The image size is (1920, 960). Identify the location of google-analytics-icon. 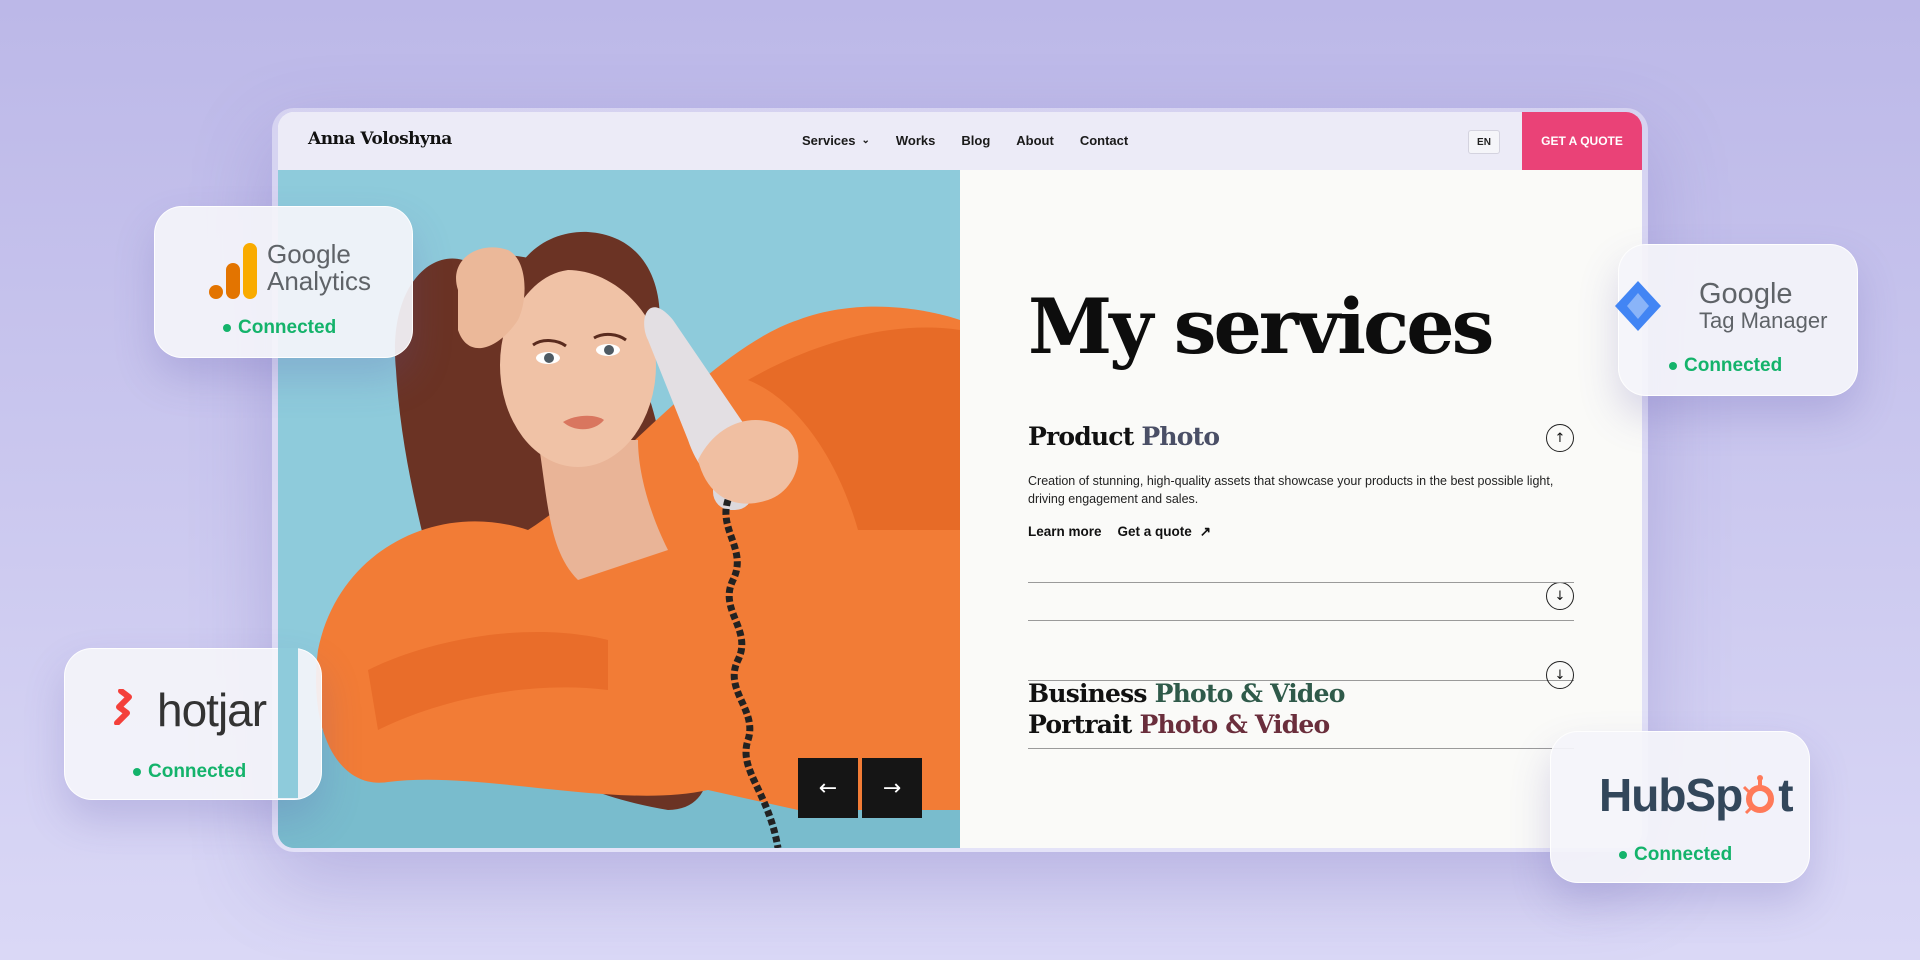
(233, 271).